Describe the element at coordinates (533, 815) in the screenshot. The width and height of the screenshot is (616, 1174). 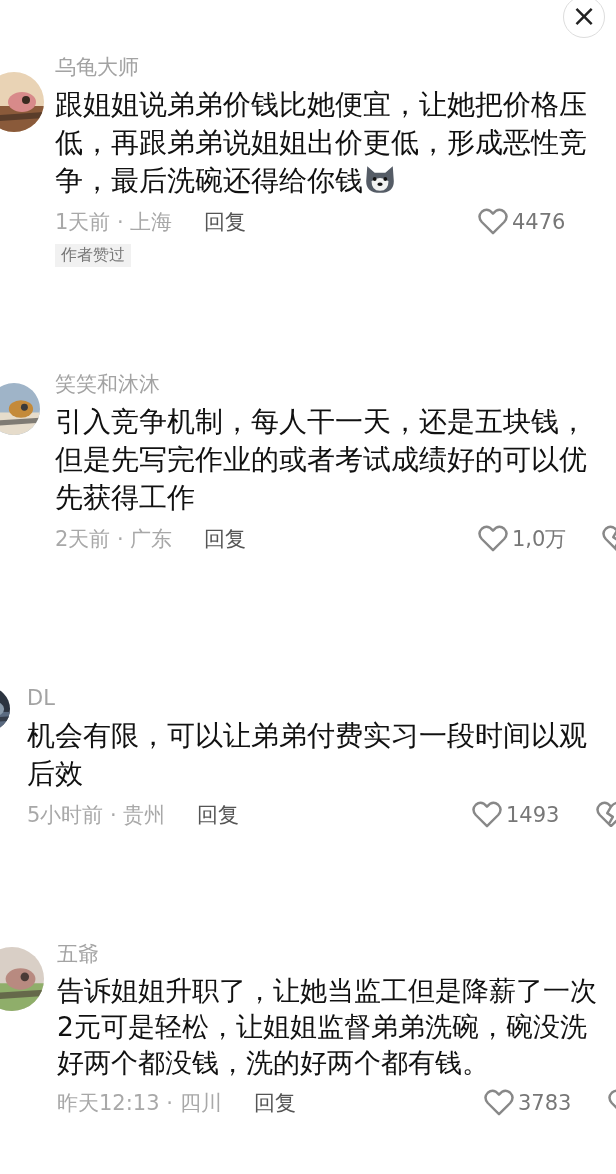
I see `like-count: 1493` at that location.